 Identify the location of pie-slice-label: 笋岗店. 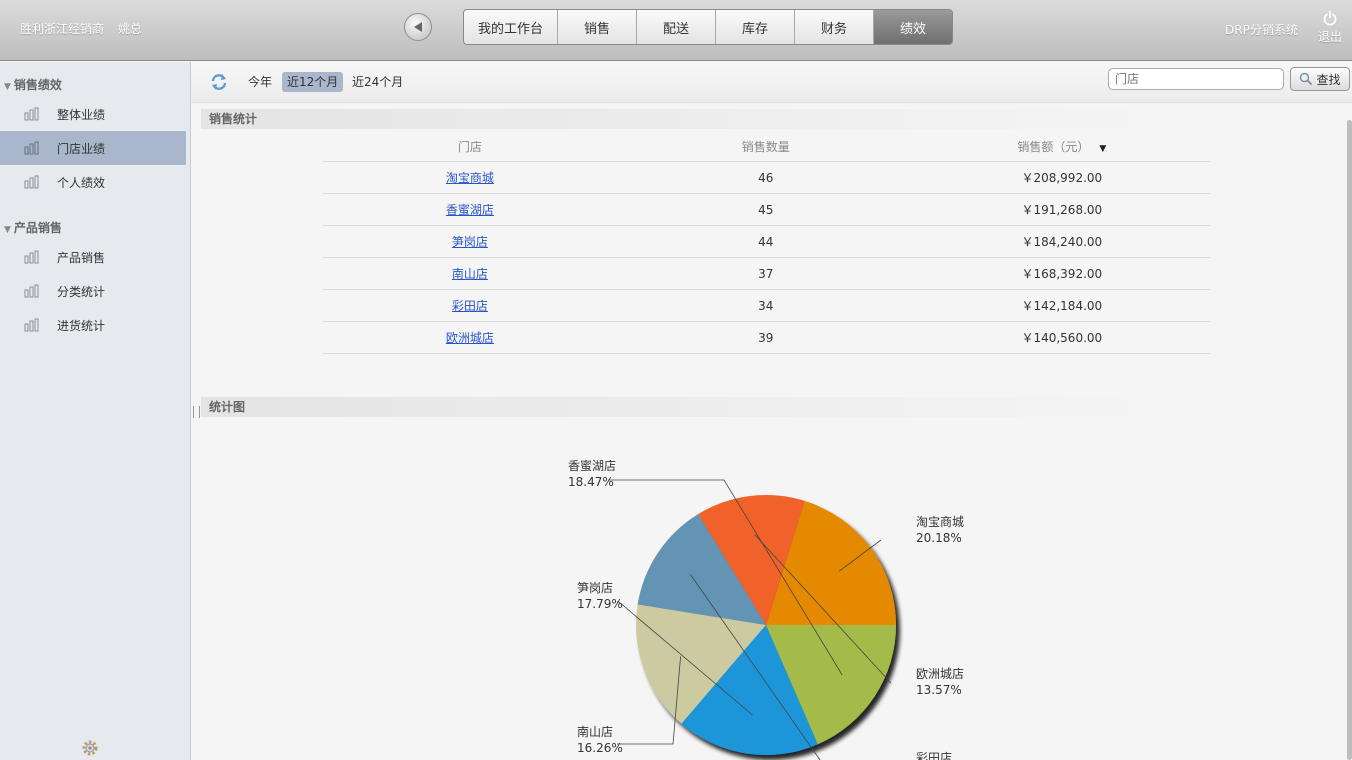
(595, 587).